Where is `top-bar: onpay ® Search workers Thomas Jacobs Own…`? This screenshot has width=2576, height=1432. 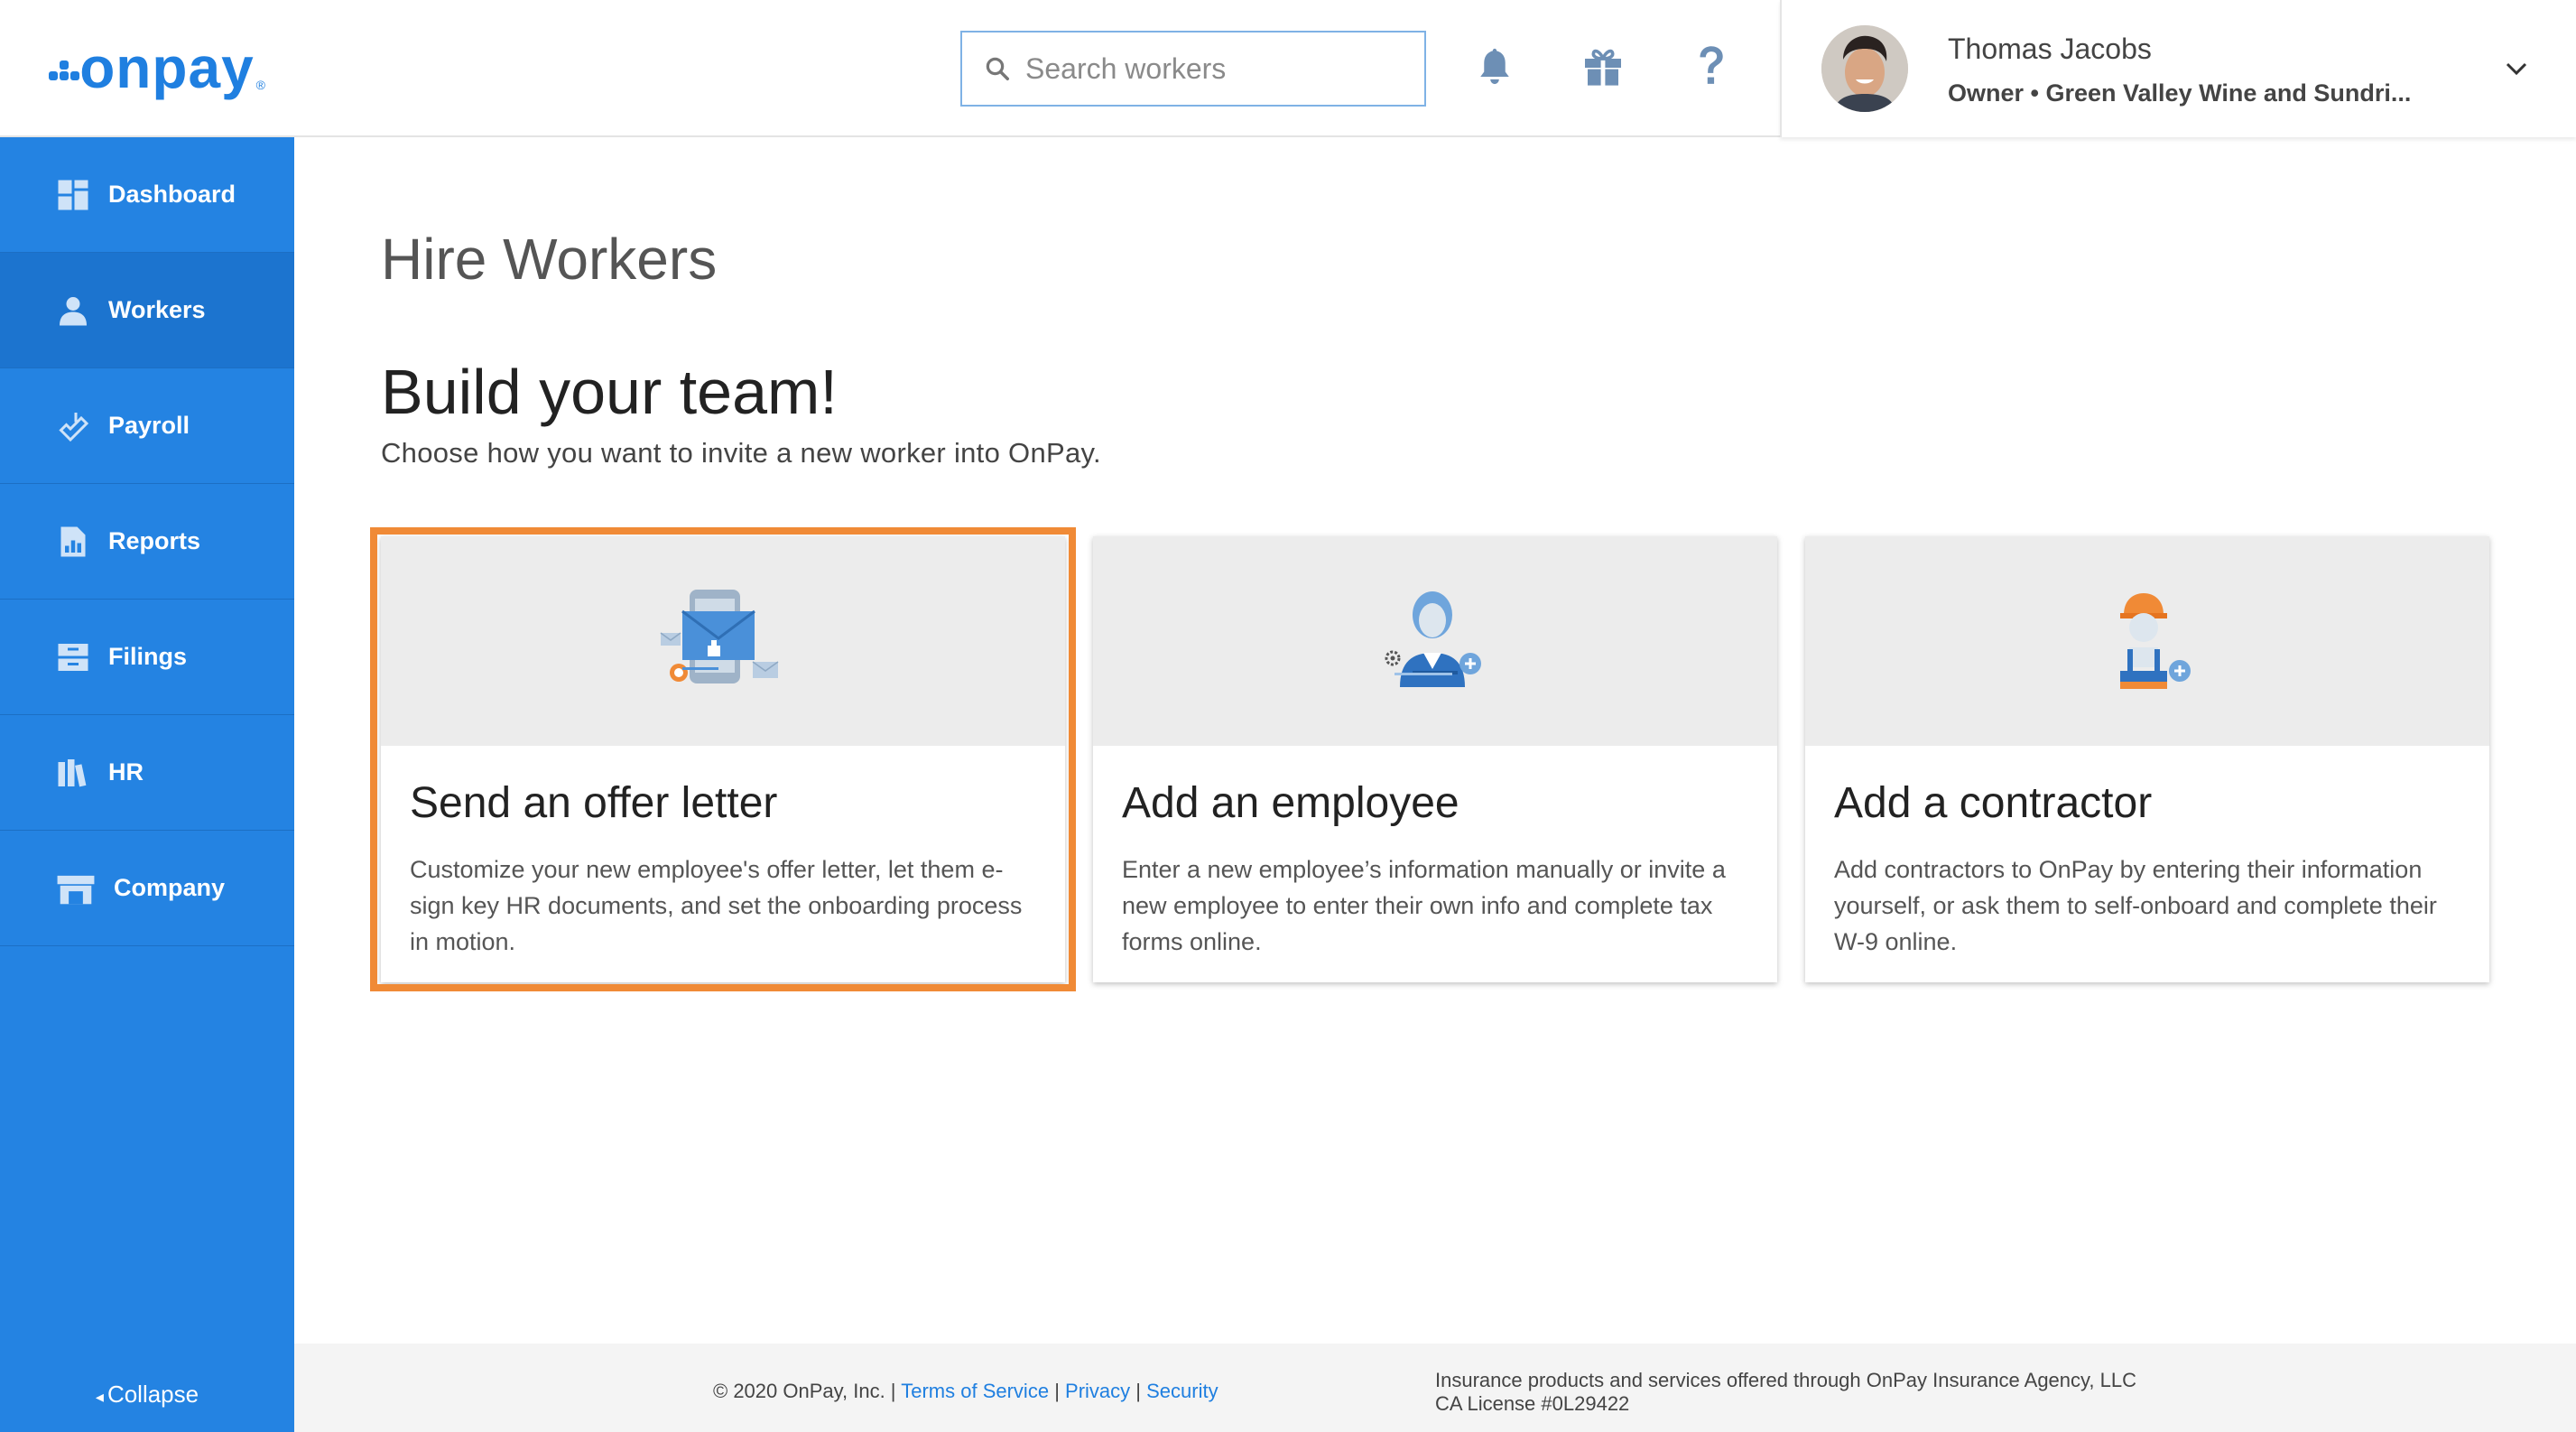 top-bar: onpay ® Search workers Thomas Jacobs Own… is located at coordinates (1288, 68).